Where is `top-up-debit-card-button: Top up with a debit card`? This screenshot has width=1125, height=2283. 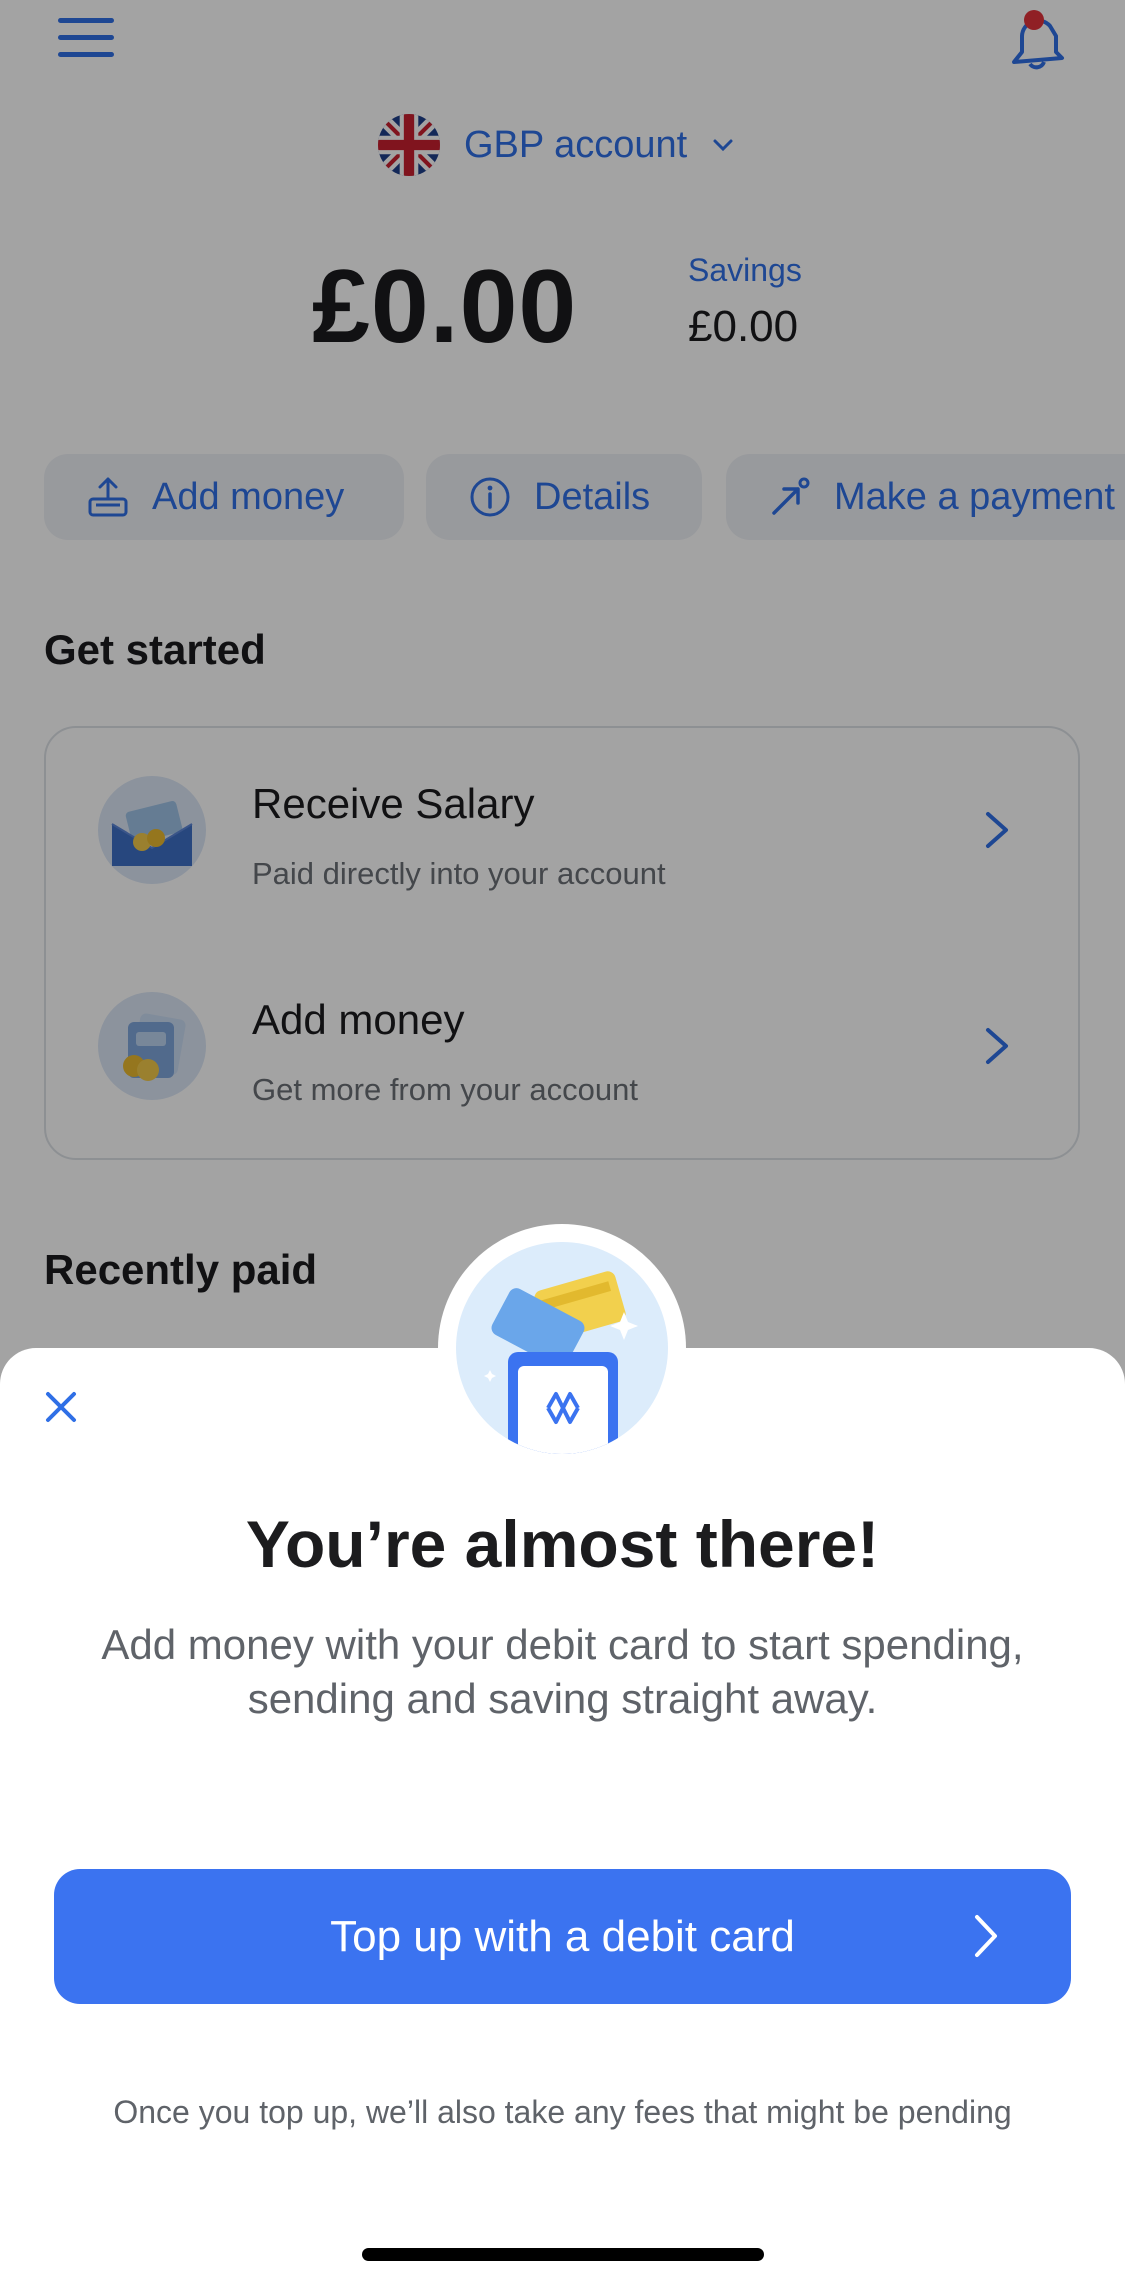
top-up-debit-card-button: Top up with a debit card is located at coordinates (562, 1936).